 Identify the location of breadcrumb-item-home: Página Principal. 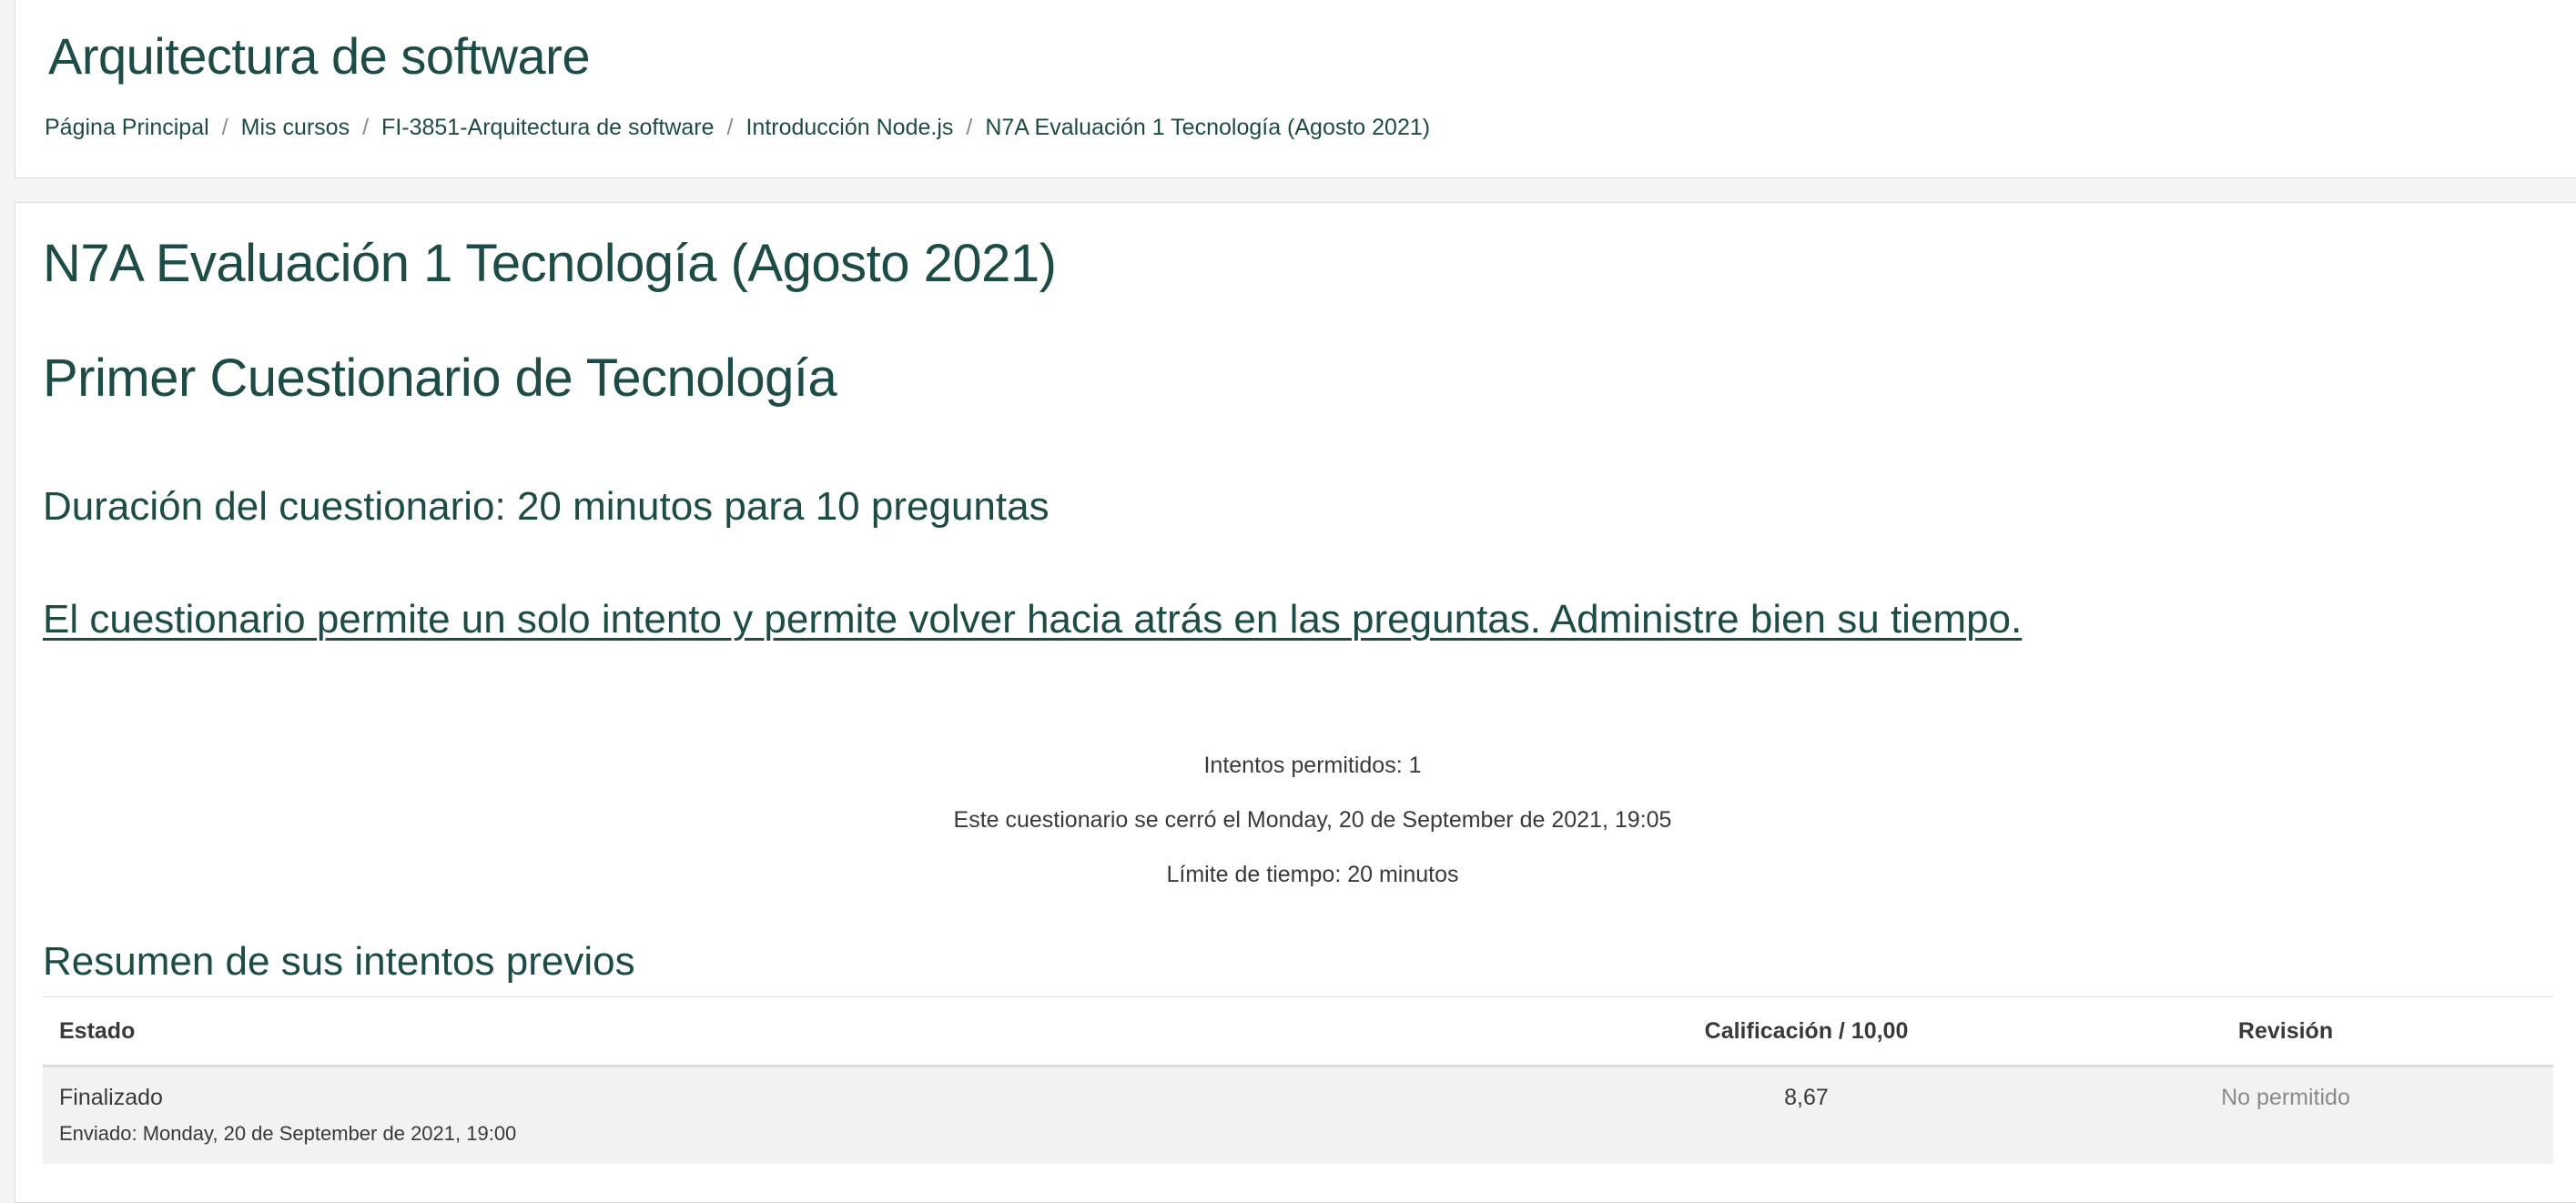
(127, 128).